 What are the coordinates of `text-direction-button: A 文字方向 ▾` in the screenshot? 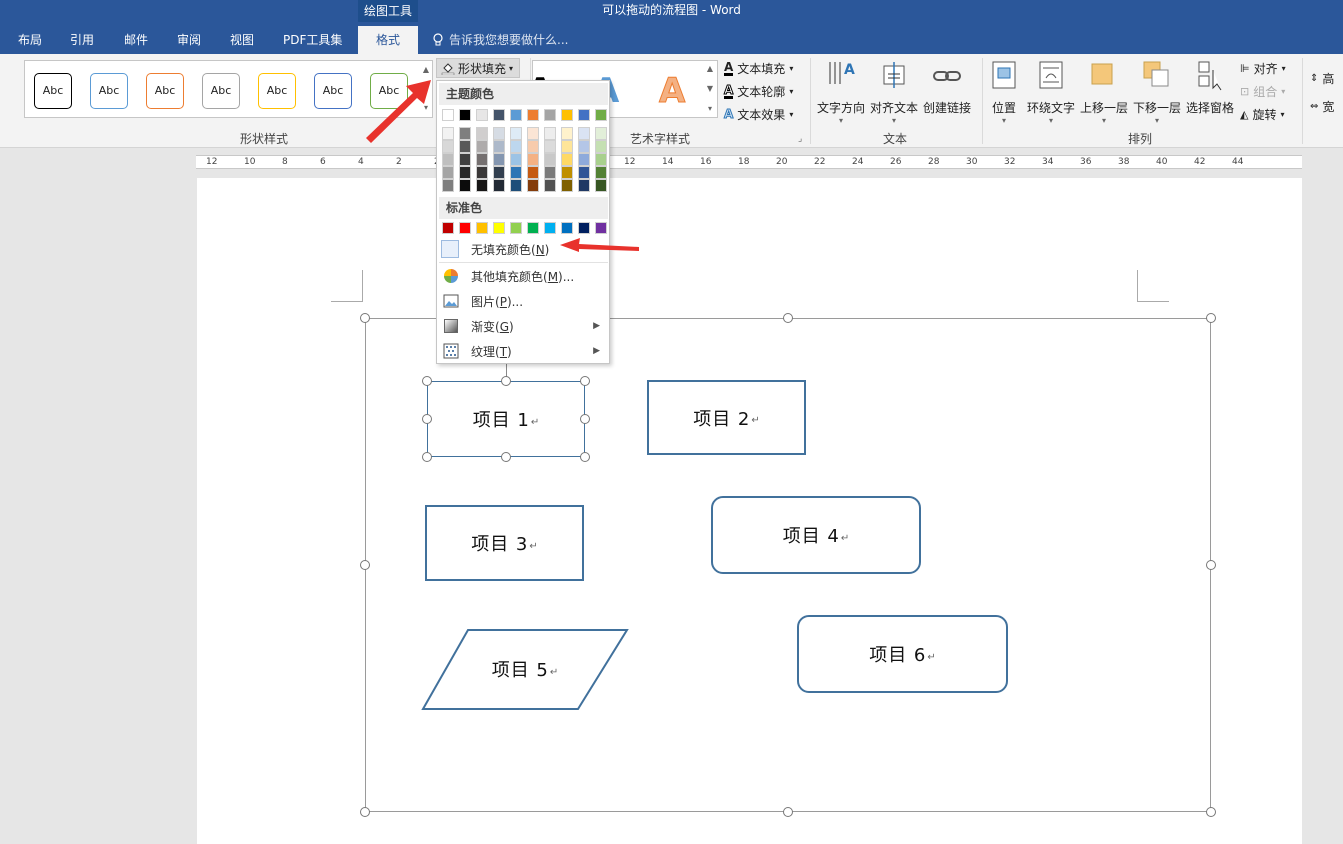 It's located at (841, 93).